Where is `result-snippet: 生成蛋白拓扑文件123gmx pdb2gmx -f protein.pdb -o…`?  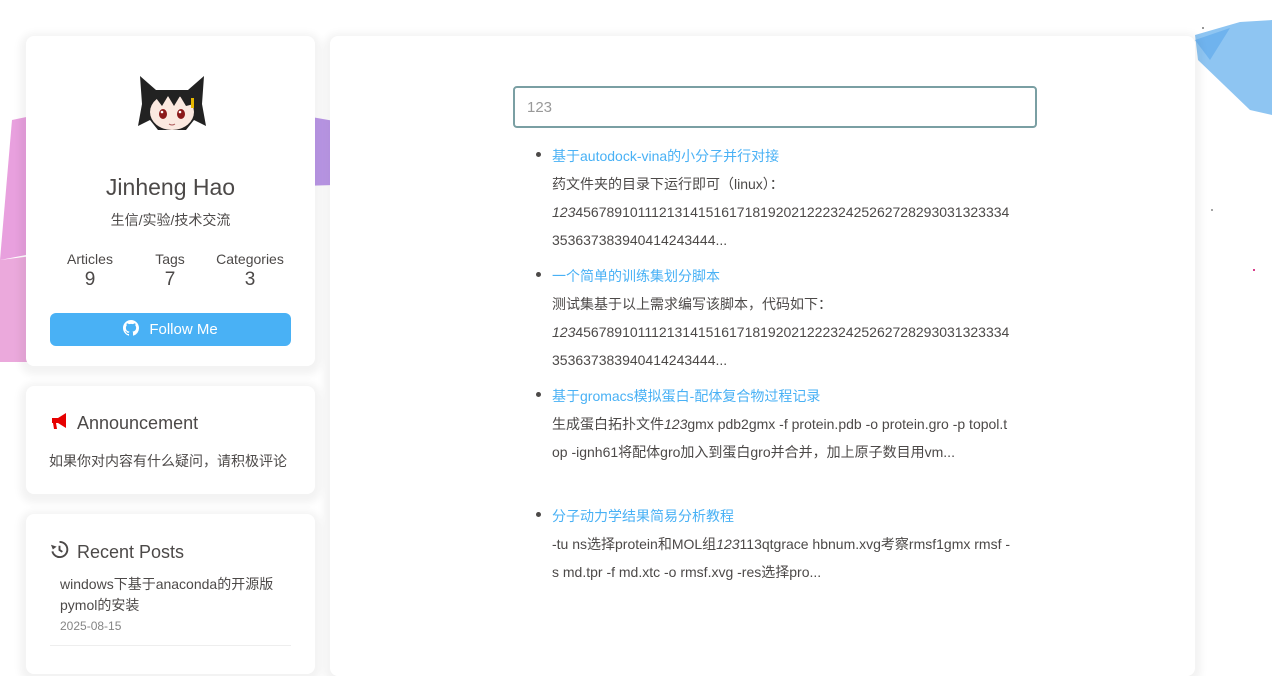
result-snippet: 生成蛋白拓扑文件123gmx pdb2gmx -f protein.pdb -o… is located at coordinates (783, 438).